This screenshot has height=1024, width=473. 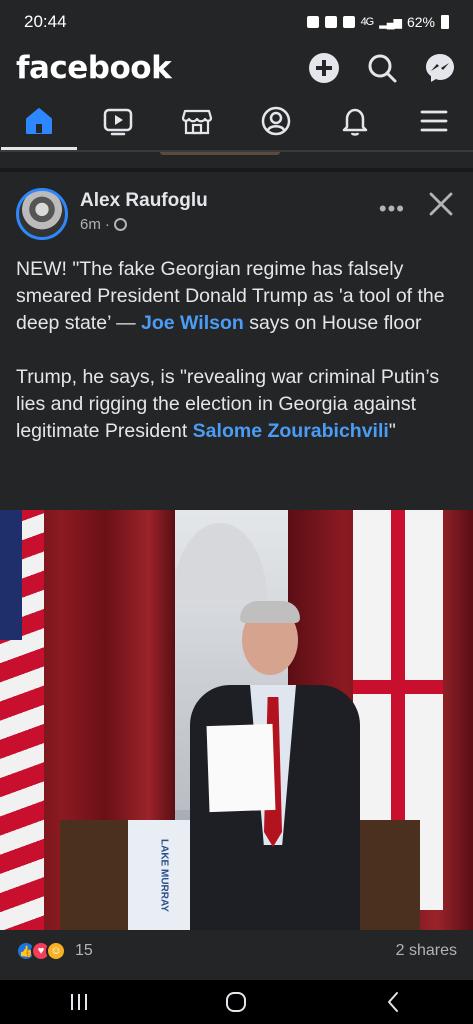 What do you see at coordinates (56, 951) in the screenshot?
I see `care-reaction-icon: ☺` at bounding box center [56, 951].